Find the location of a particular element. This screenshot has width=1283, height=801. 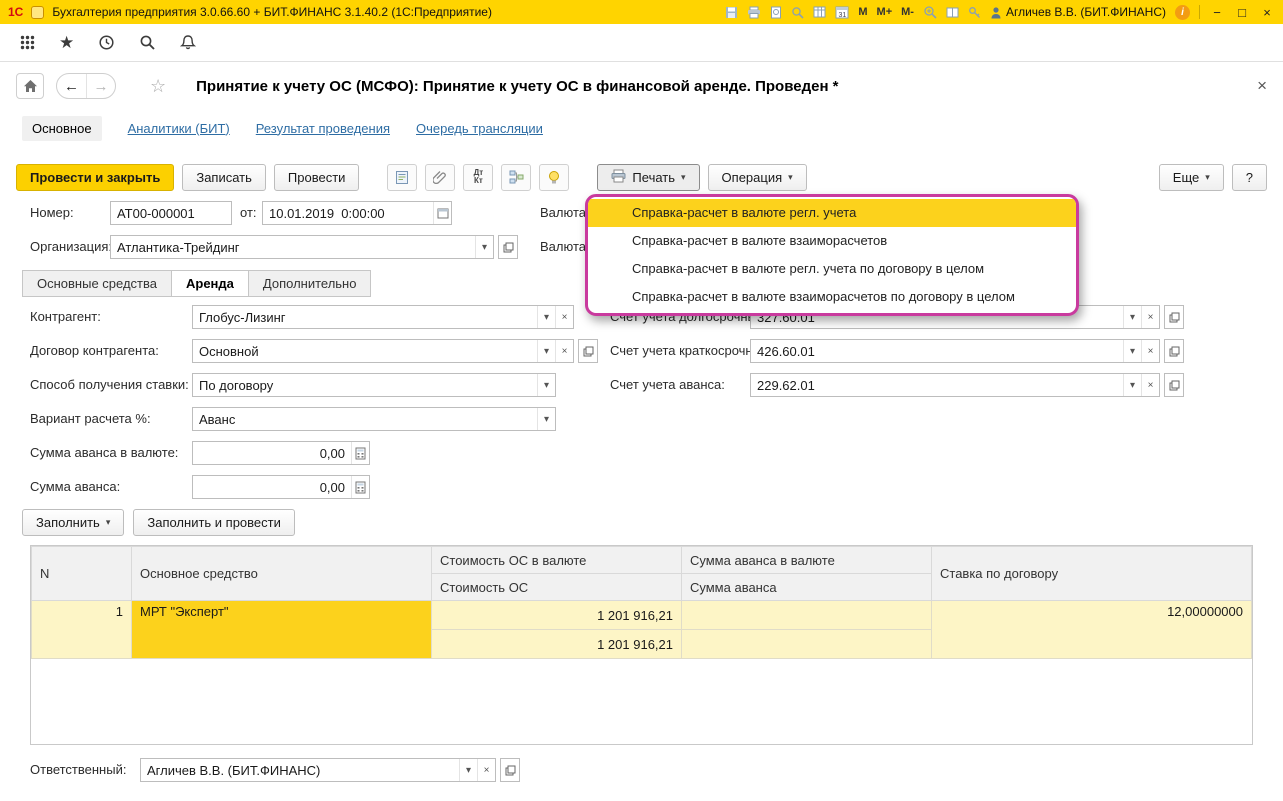

contract-open-icon is located at coordinates (588, 351).